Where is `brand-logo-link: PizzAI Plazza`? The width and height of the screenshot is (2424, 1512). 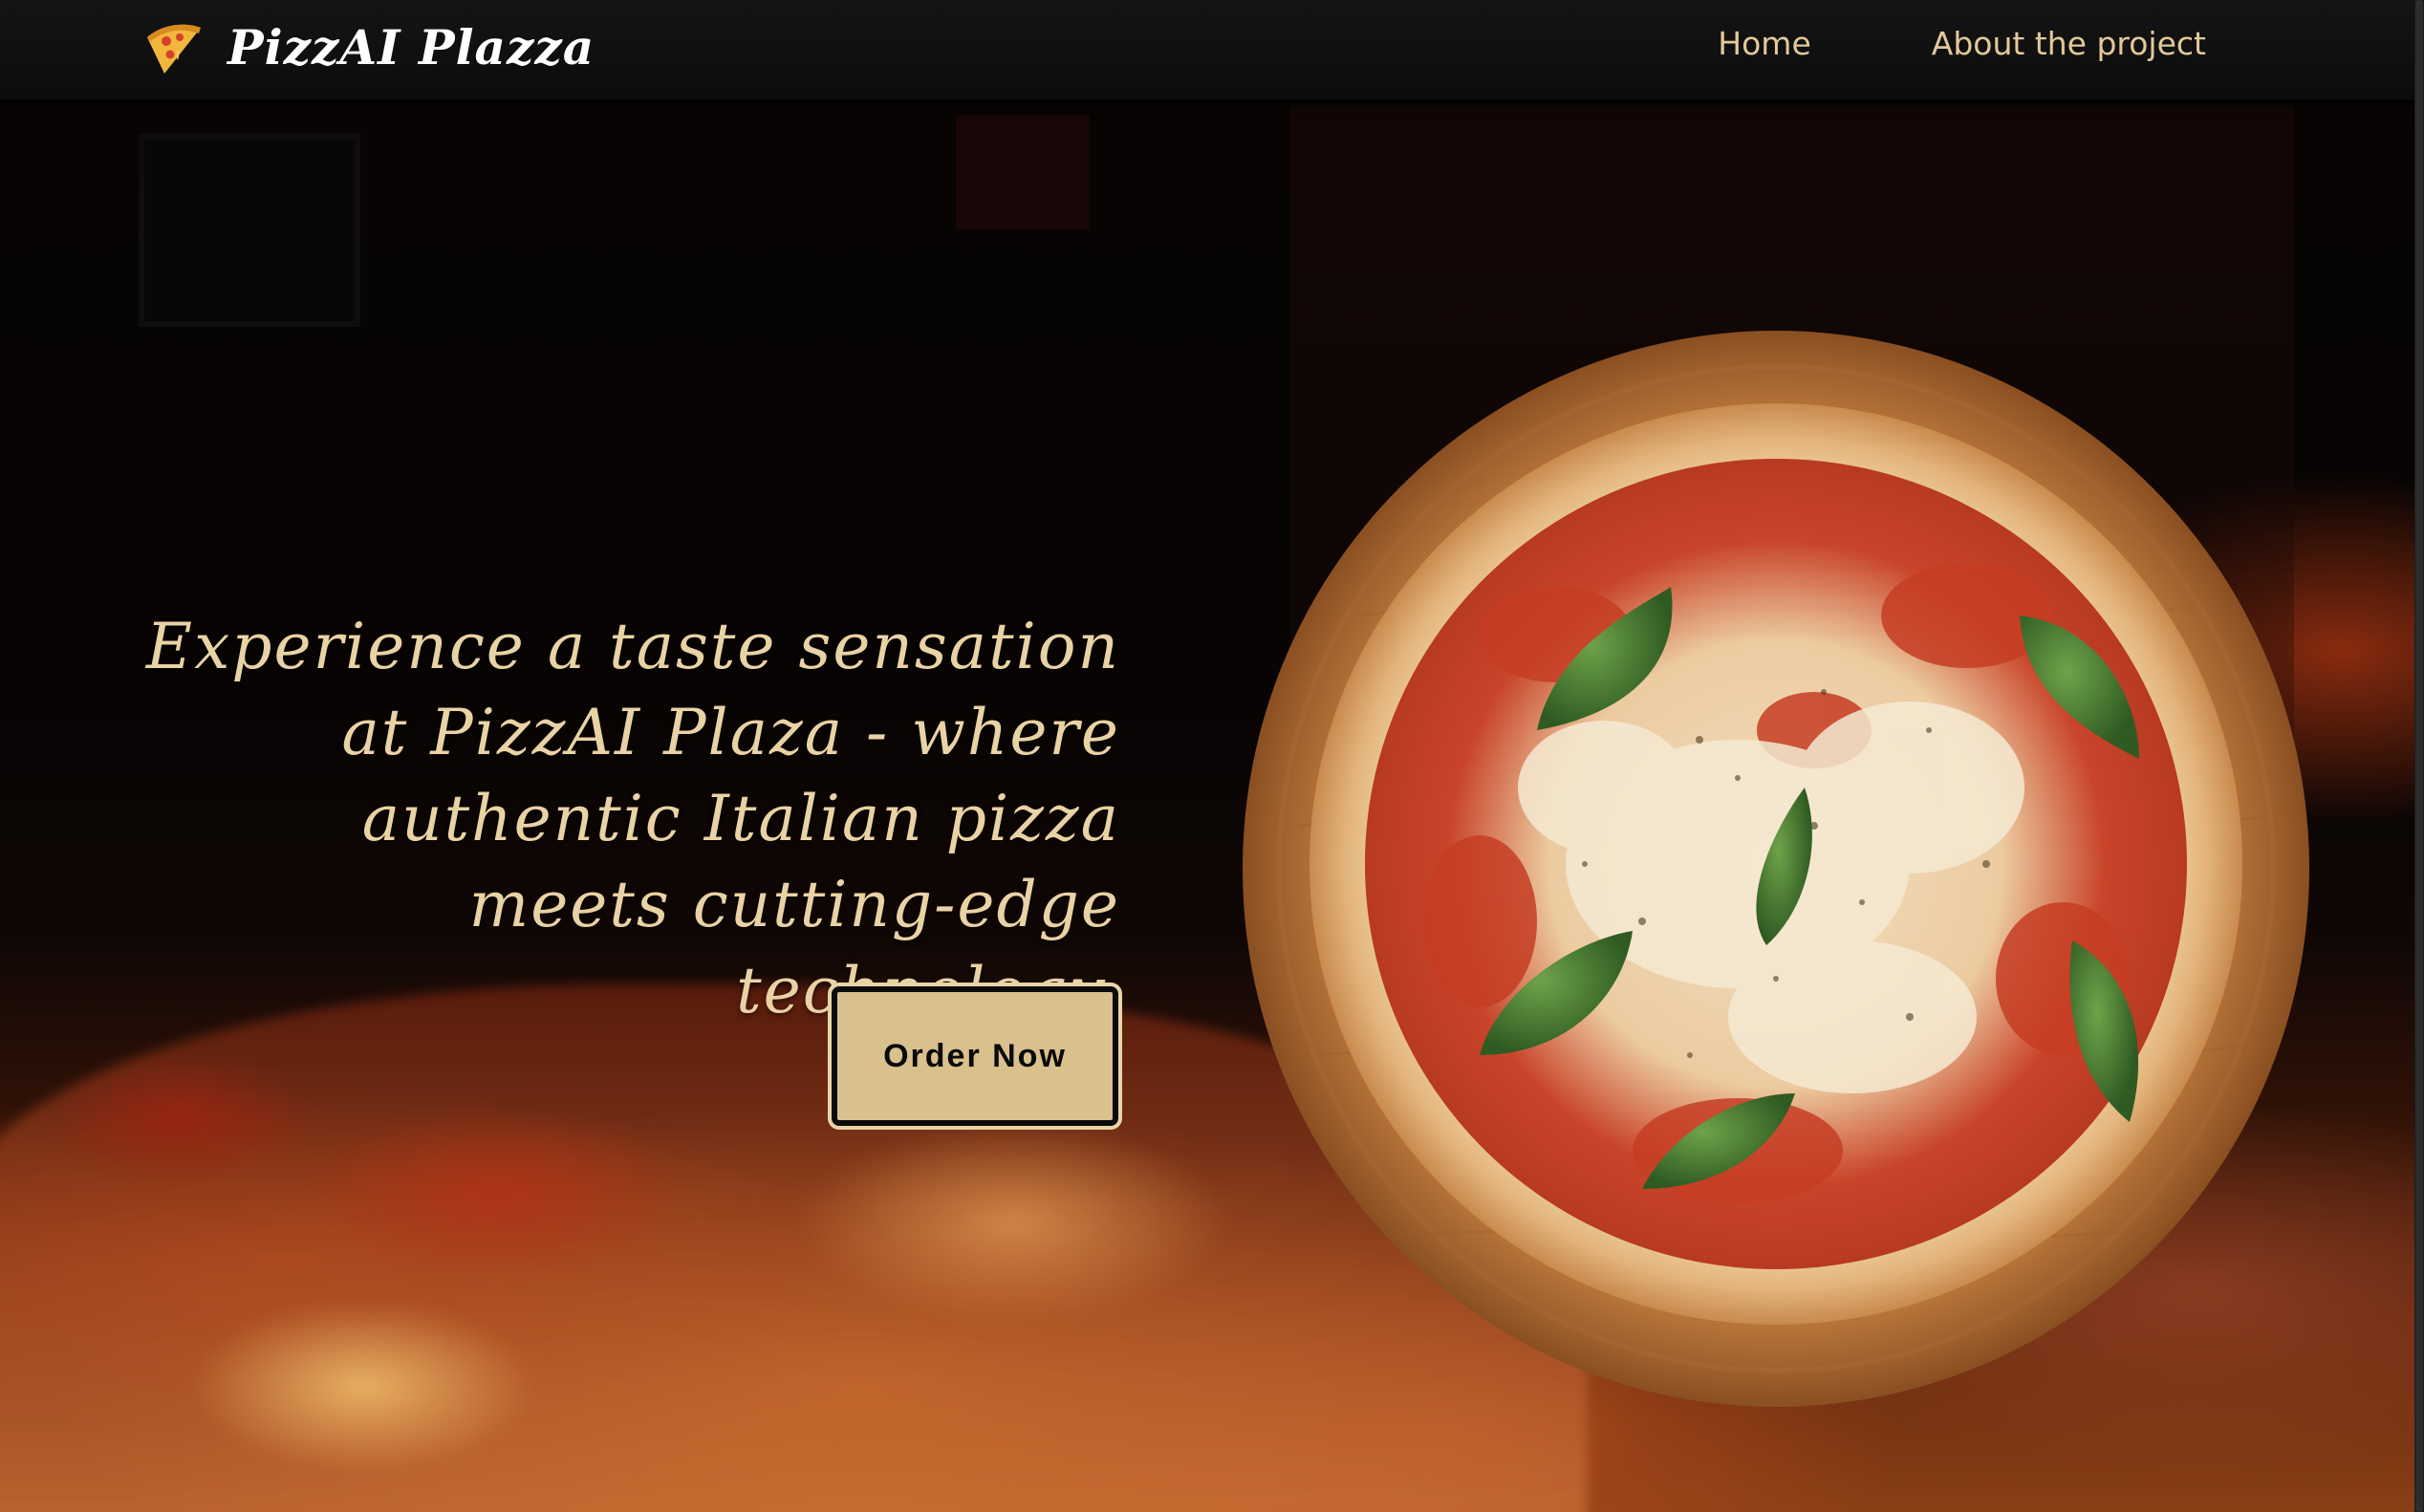
brand-logo-link: PizzAI Plazza is located at coordinates (369, 46).